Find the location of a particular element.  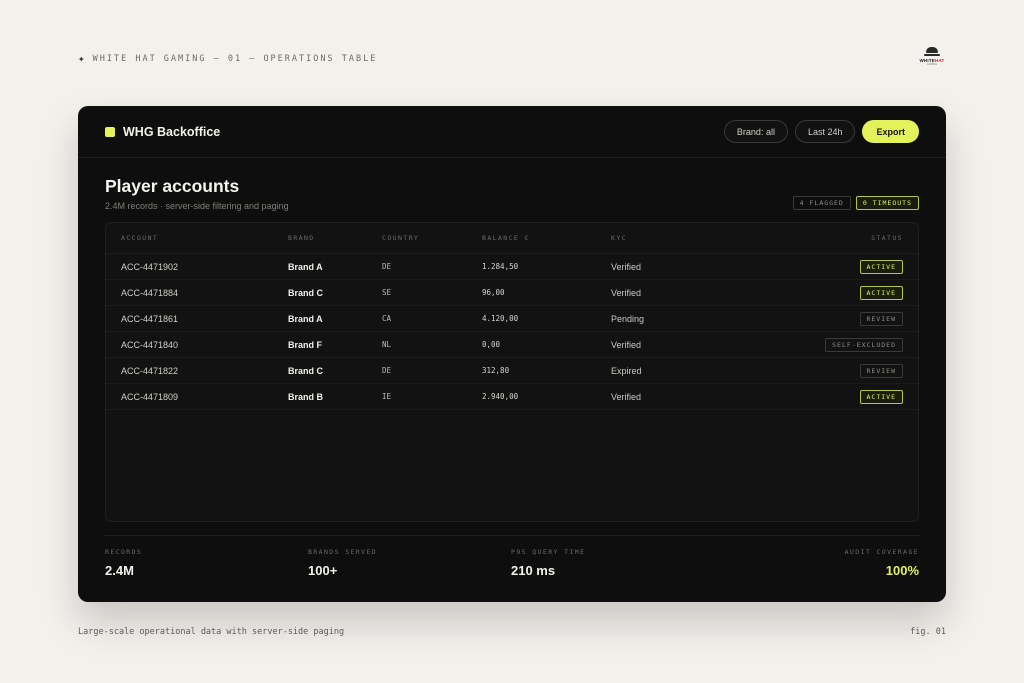

timeouts-badge: 0 TIMEOUTS is located at coordinates (887, 203).